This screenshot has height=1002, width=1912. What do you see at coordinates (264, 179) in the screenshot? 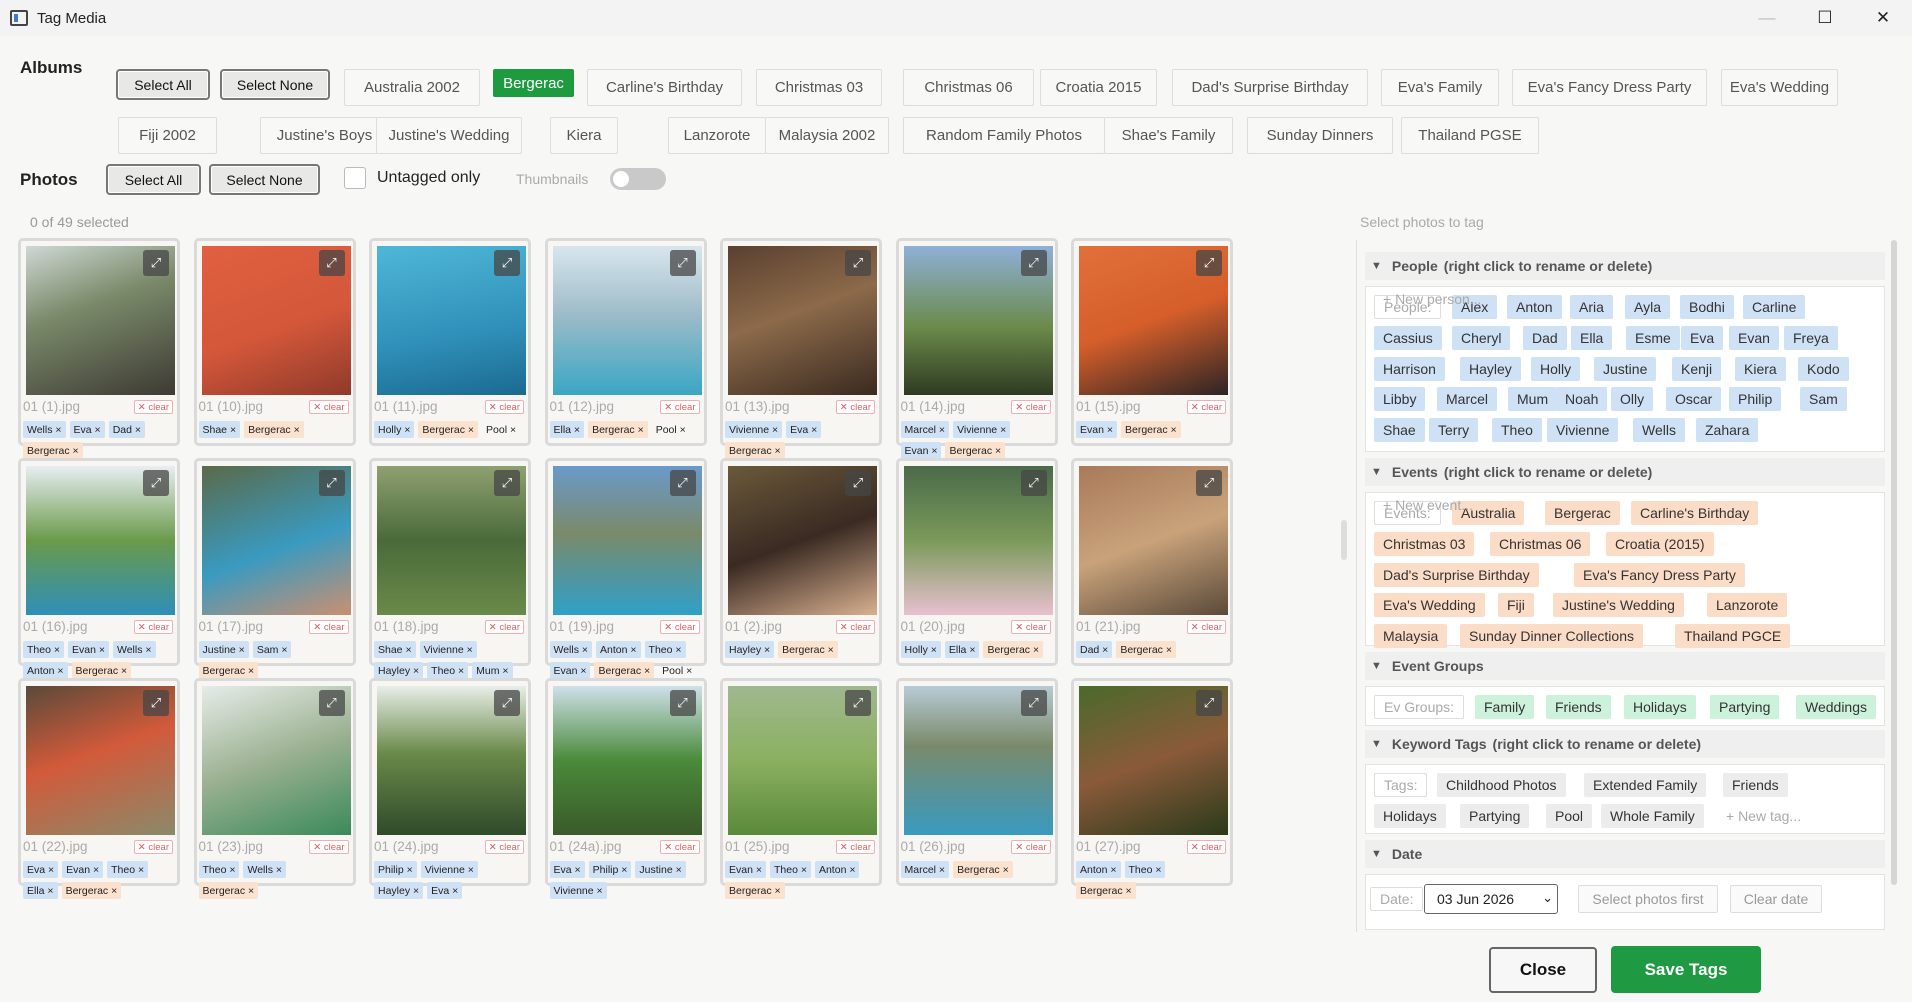
I see `photos-select-none-button: Select None` at bounding box center [264, 179].